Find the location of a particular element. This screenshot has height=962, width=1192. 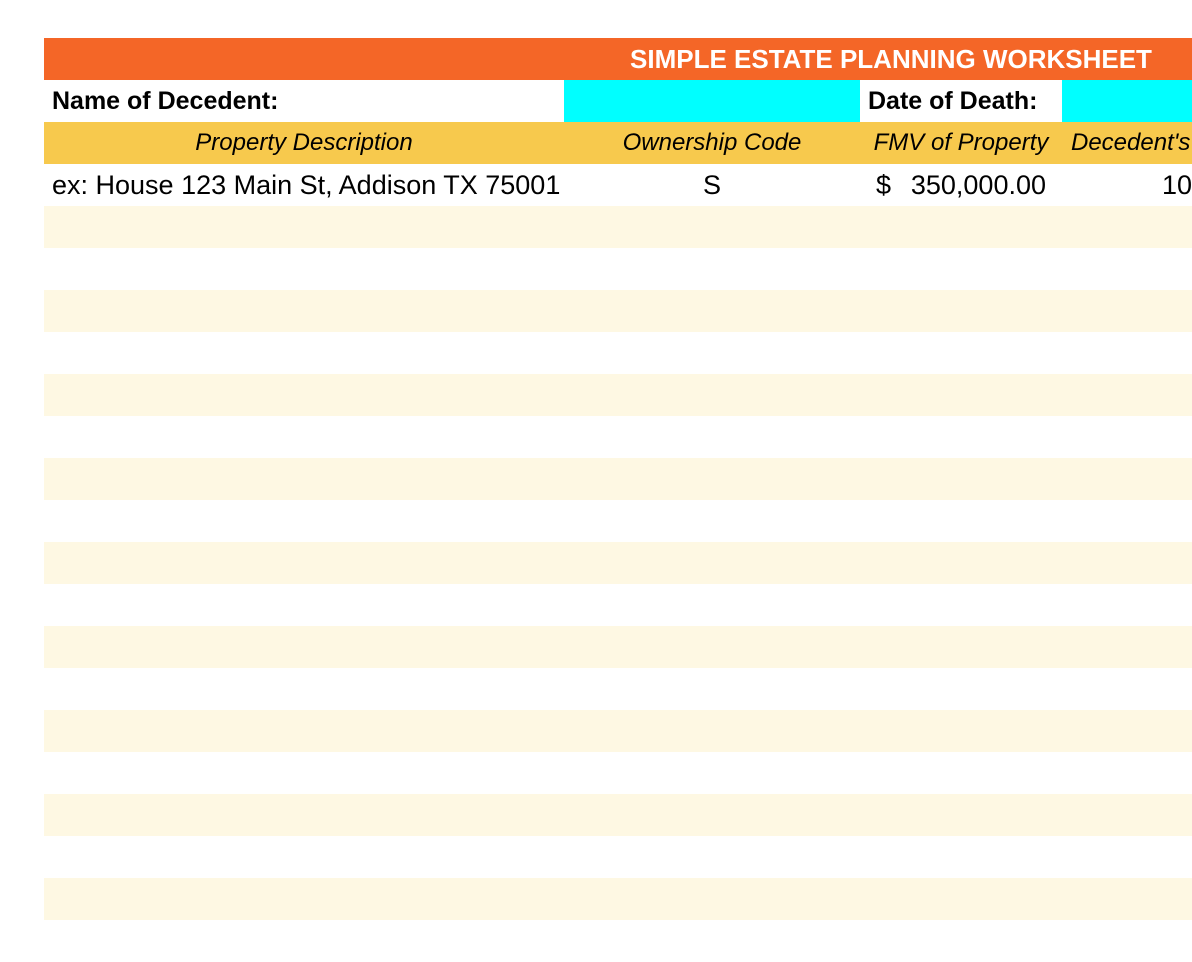

header-property-description: Property Description is located at coordinates (304, 143).